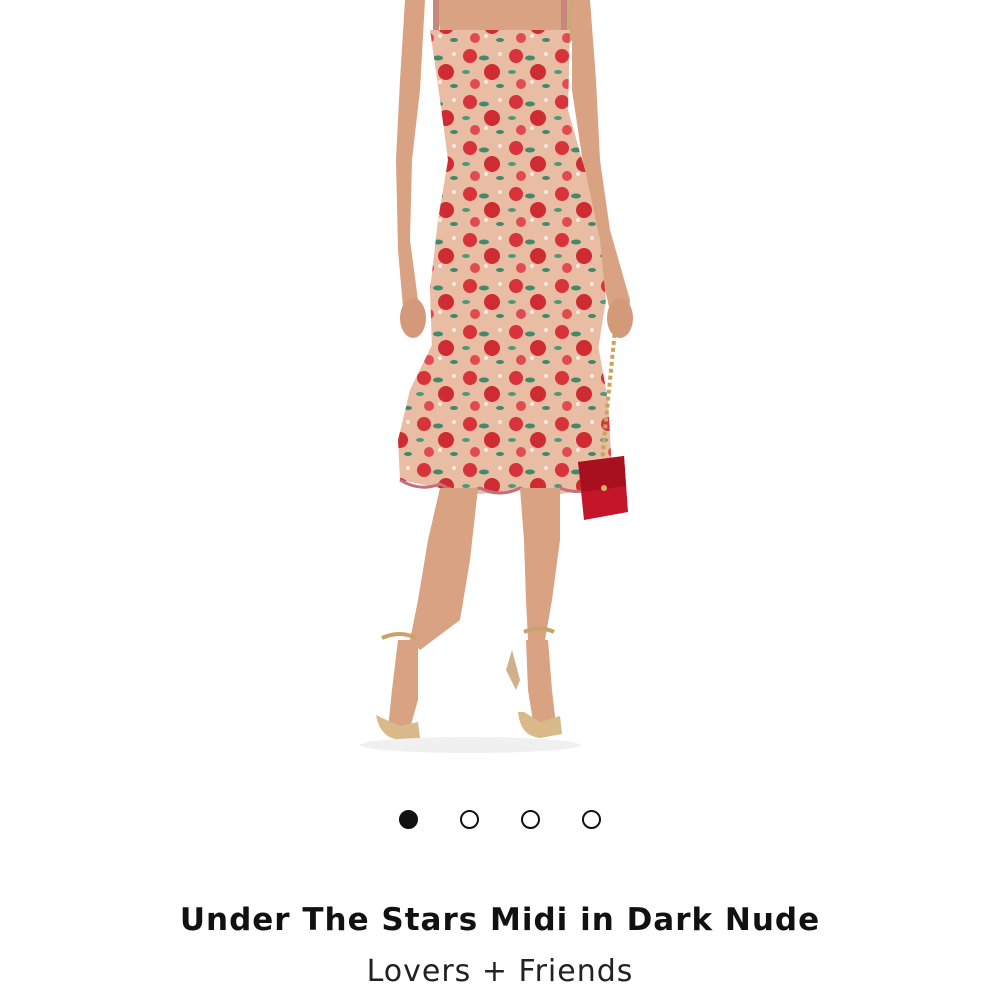  Describe the element at coordinates (500, 971) in the screenshot. I see `brand-name: Lovers + Friends` at that location.